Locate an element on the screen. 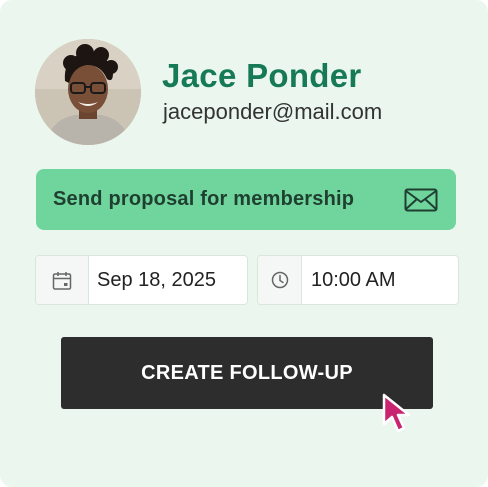 The image size is (488, 487). date-field: Sep 18, 2025 is located at coordinates (141, 280).